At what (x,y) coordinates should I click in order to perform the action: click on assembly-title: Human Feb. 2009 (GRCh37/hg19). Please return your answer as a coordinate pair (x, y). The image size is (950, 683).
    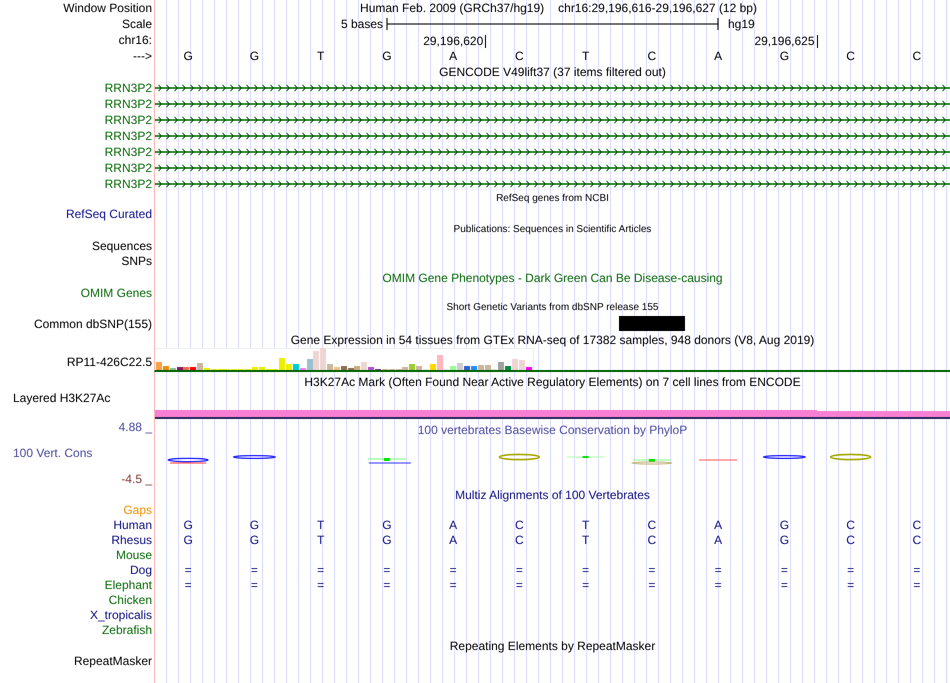
    Looking at the image, I should click on (452, 8).